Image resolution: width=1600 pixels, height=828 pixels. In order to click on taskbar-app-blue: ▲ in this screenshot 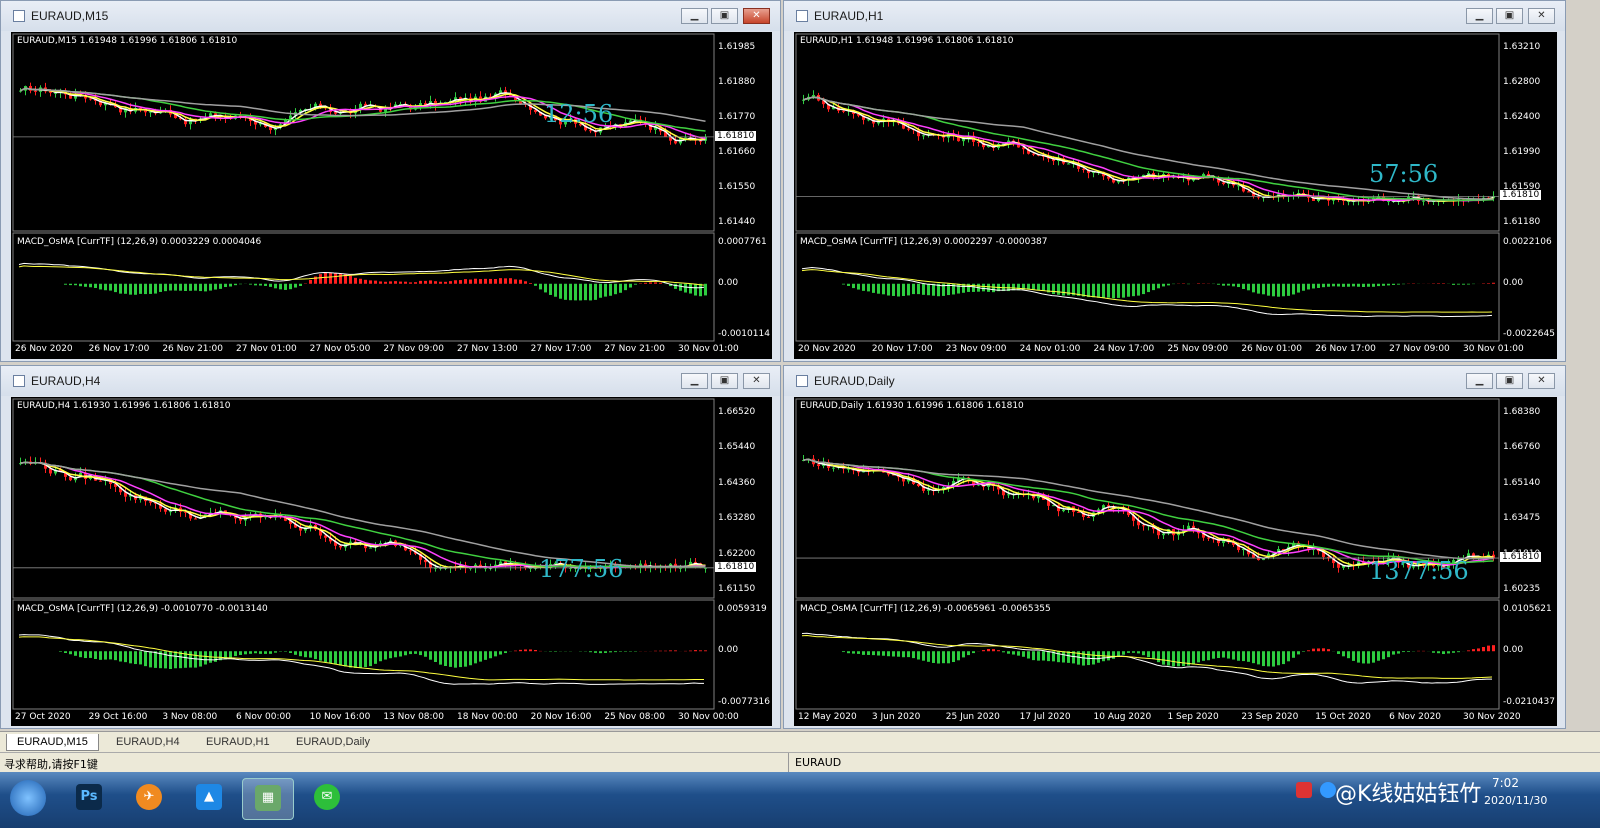, I will do `click(209, 798)`.